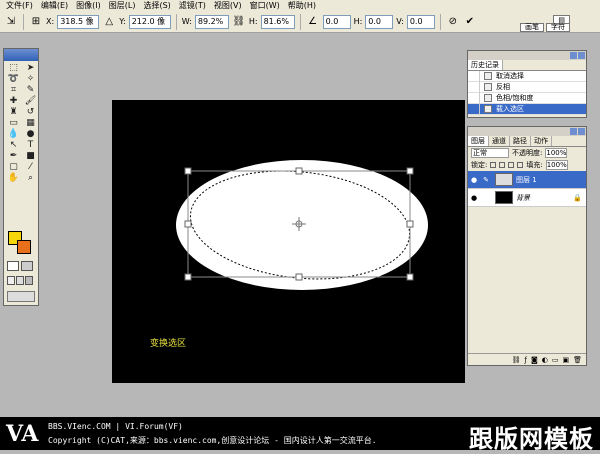 The image size is (600, 454). What do you see at coordinates (122, 21) in the screenshot?
I see `y-label: Y:` at bounding box center [122, 21].